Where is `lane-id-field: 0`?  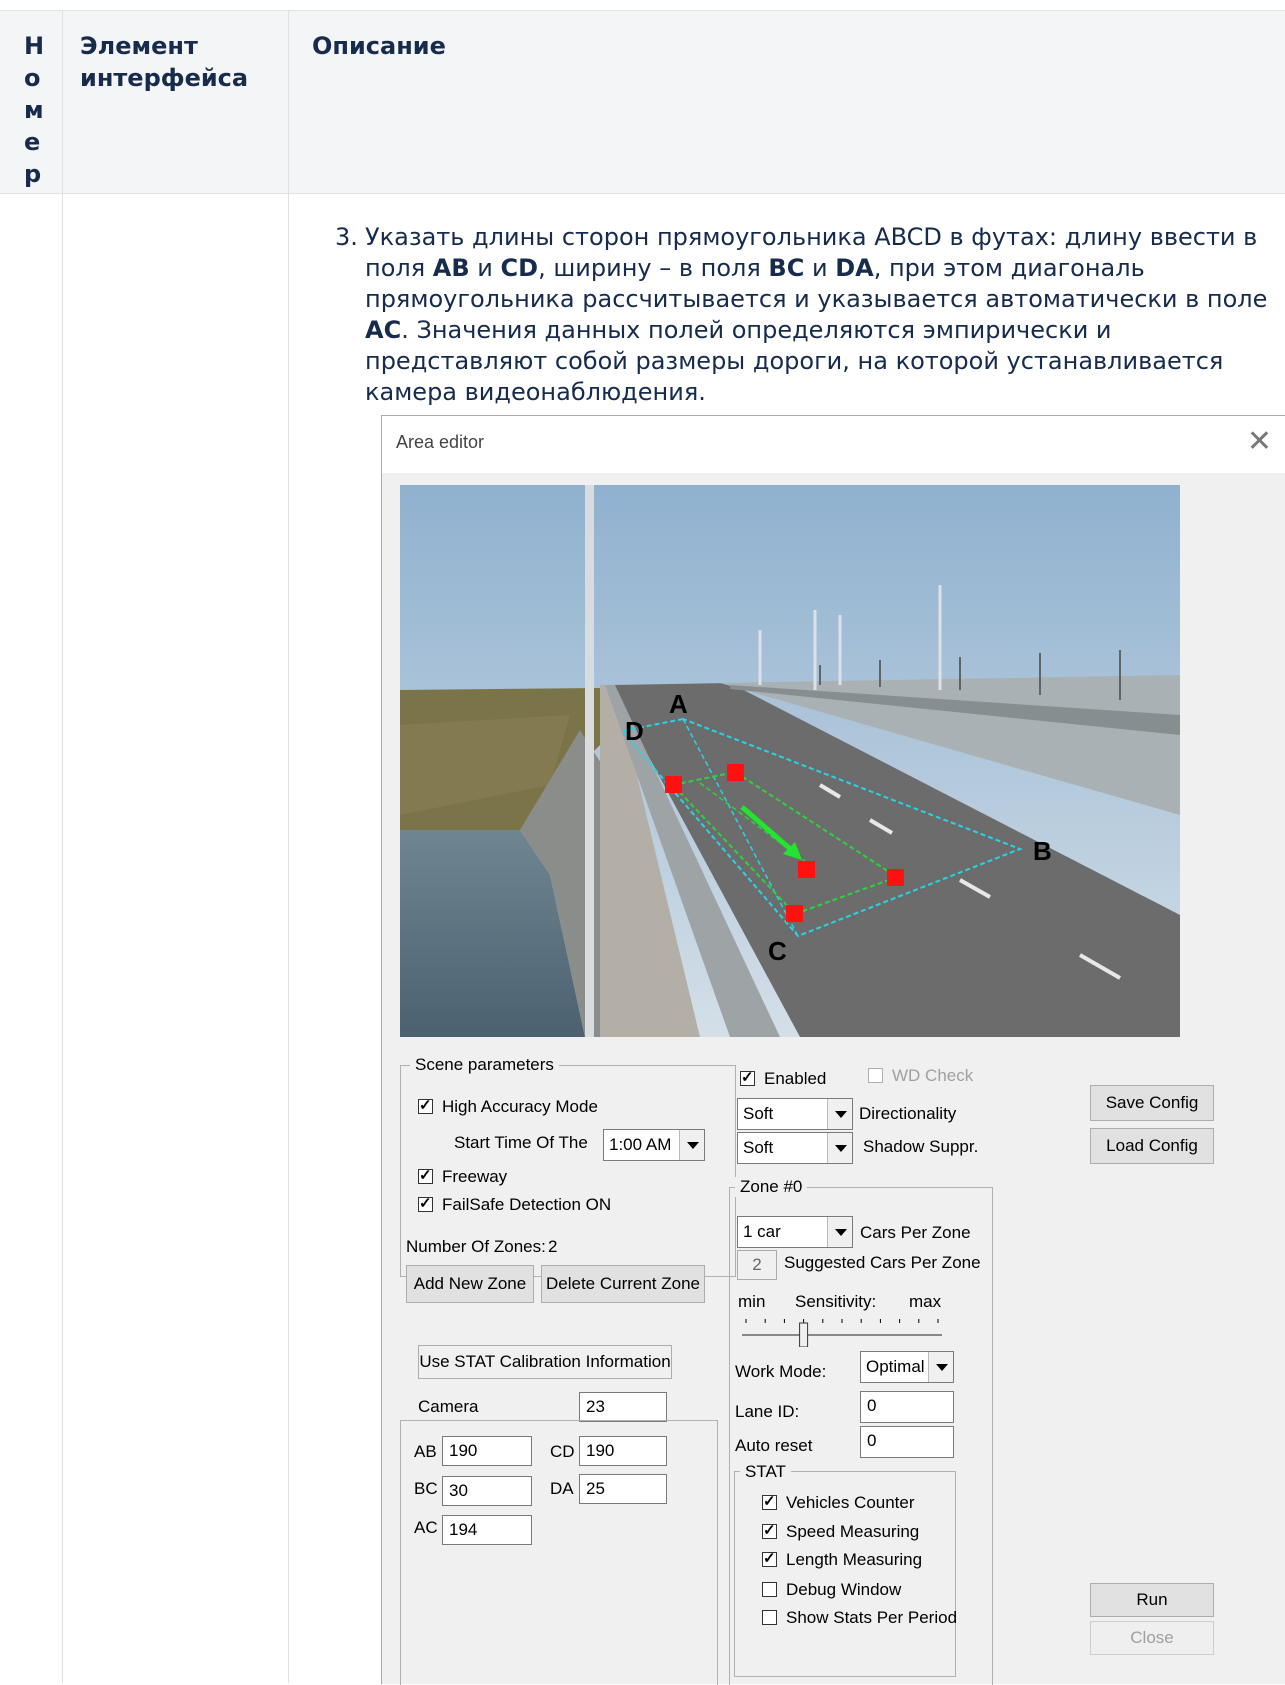 lane-id-field: 0 is located at coordinates (907, 1407).